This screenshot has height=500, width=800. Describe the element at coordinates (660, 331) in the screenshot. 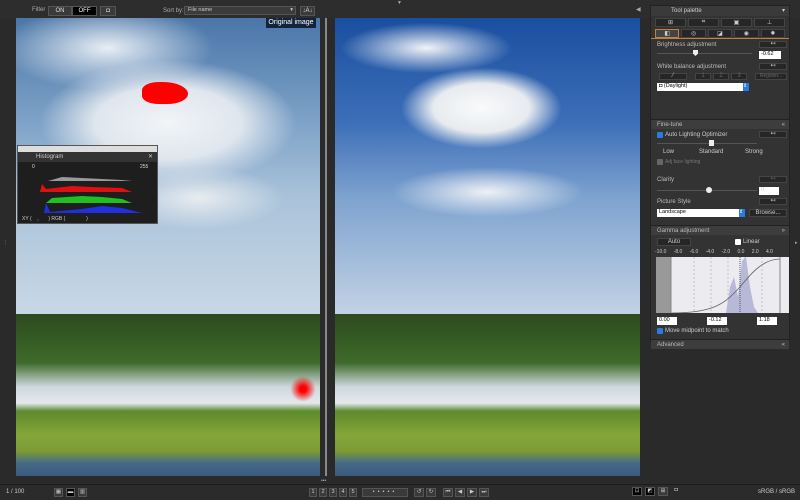

I see `move-midpoint-checkbox` at that location.